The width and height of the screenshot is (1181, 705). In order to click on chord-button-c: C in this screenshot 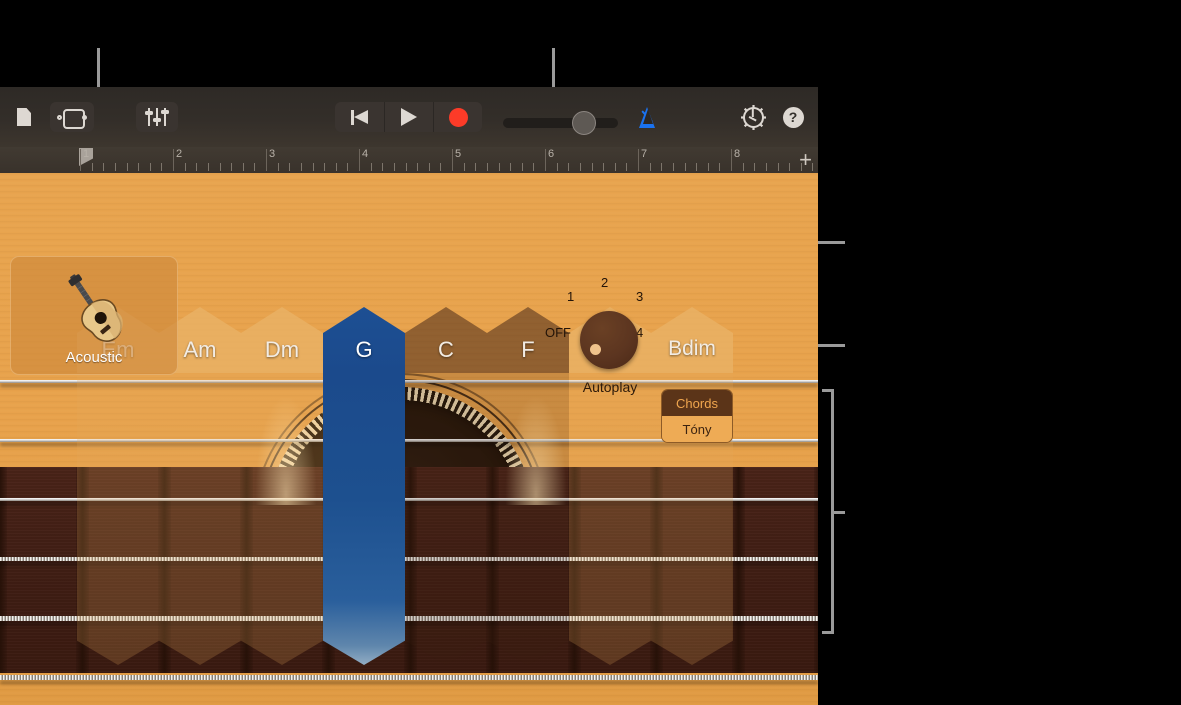, I will do `click(446, 486)`.